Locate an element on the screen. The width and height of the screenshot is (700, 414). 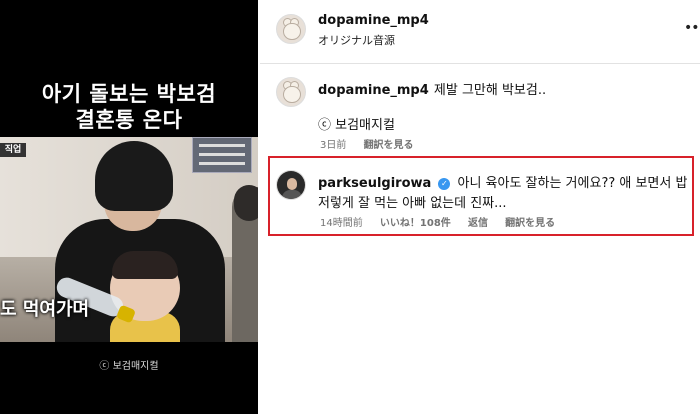
likes-count: いいね！108件 is located at coordinates (415, 223).